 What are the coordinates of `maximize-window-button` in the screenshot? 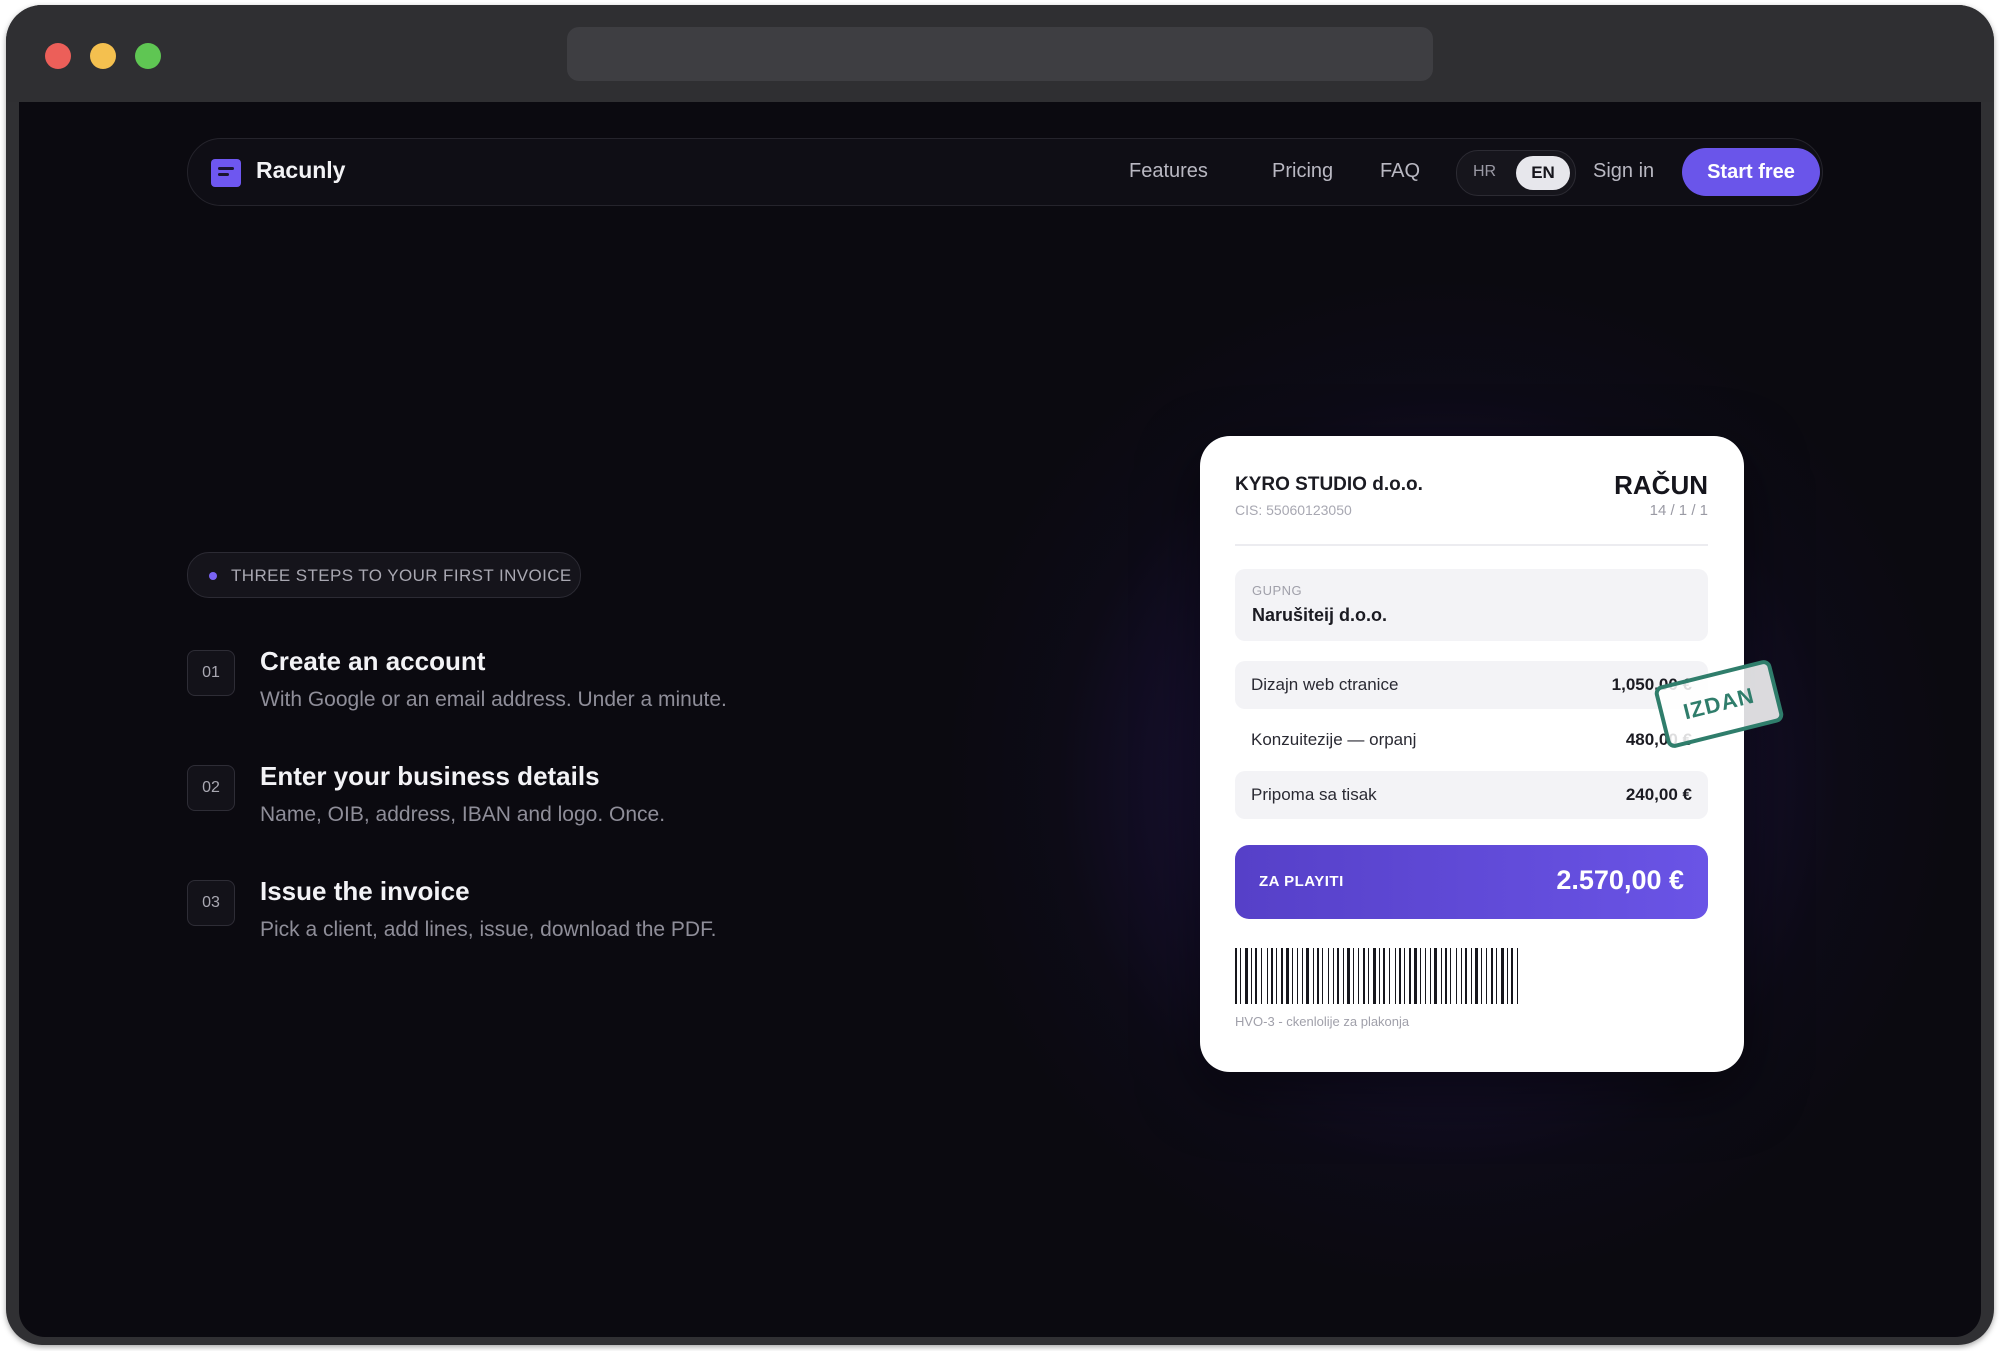 It's located at (148, 56).